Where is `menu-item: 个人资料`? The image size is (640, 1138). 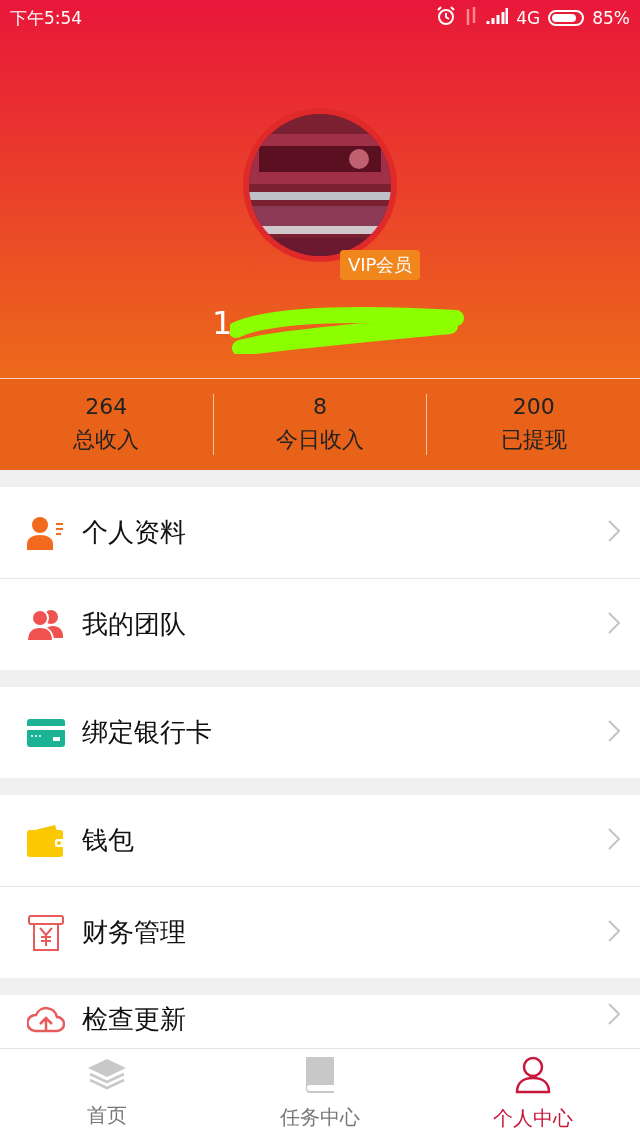 menu-item: 个人资料 is located at coordinates (320, 532).